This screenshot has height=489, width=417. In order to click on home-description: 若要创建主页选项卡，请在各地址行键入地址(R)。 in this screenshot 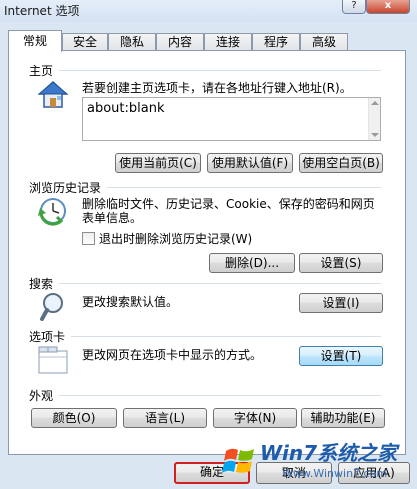, I will do `click(217, 88)`.